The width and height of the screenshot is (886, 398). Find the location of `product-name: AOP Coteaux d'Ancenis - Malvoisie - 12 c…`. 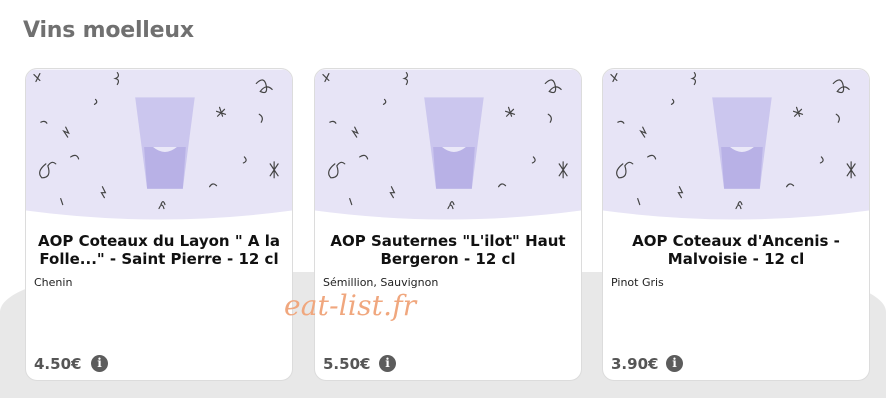

product-name: AOP Coteaux d'Ancenis - Malvoisie - 12 c… is located at coordinates (736, 250).